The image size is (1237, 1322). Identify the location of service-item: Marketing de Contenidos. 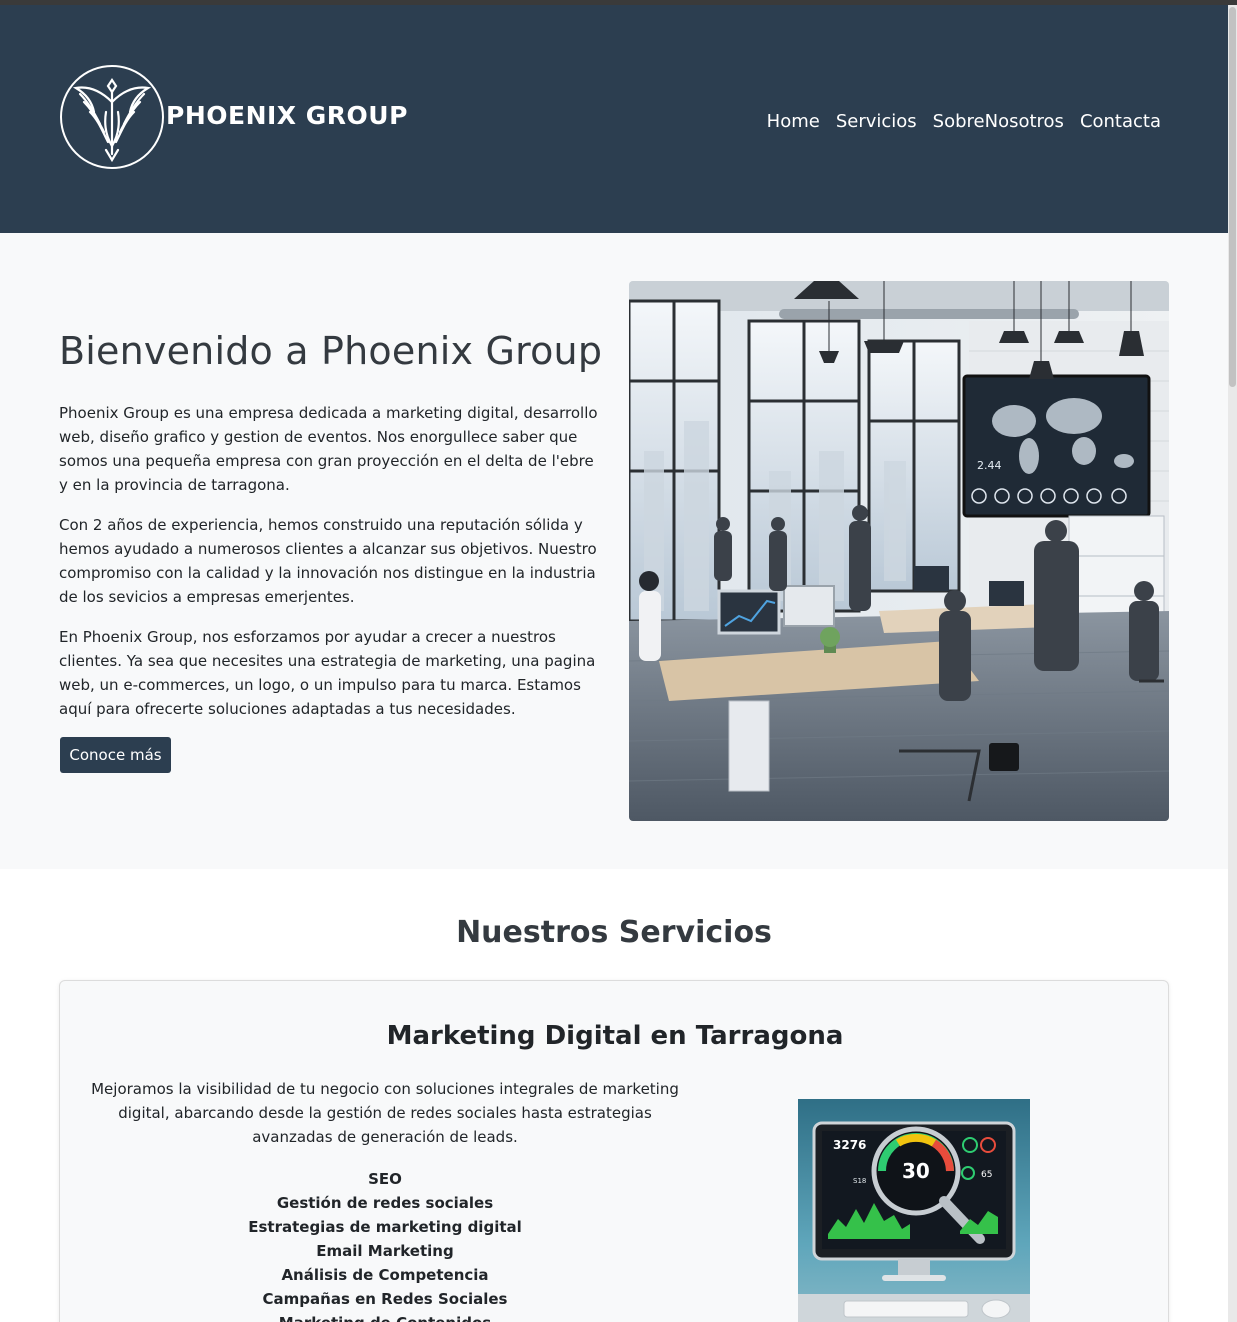
(385, 1316).